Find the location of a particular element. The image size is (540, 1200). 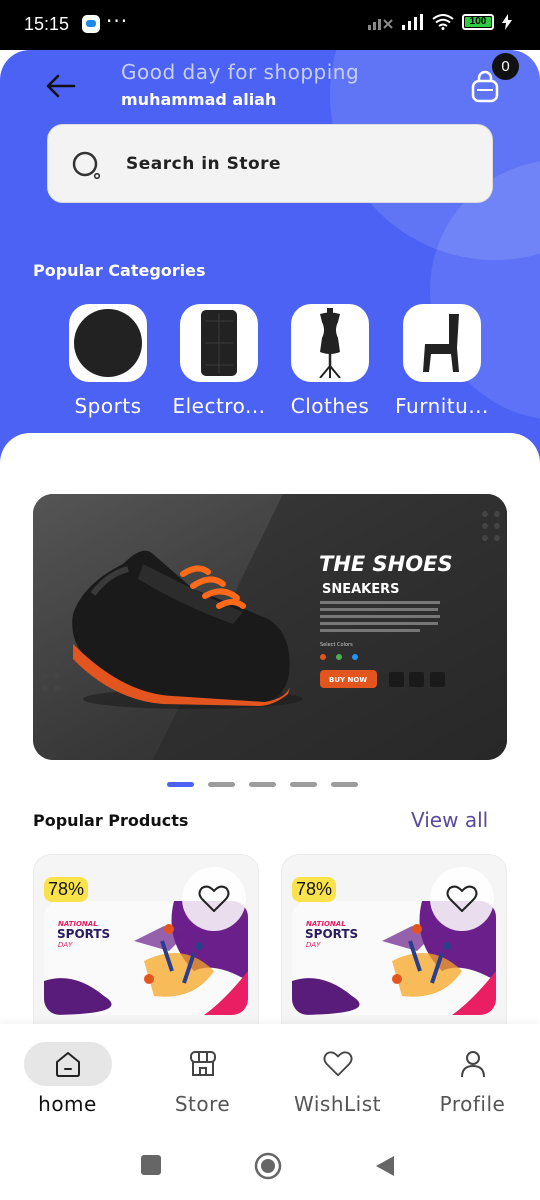

banner-colors-label: Select Colors is located at coordinates (336, 645).